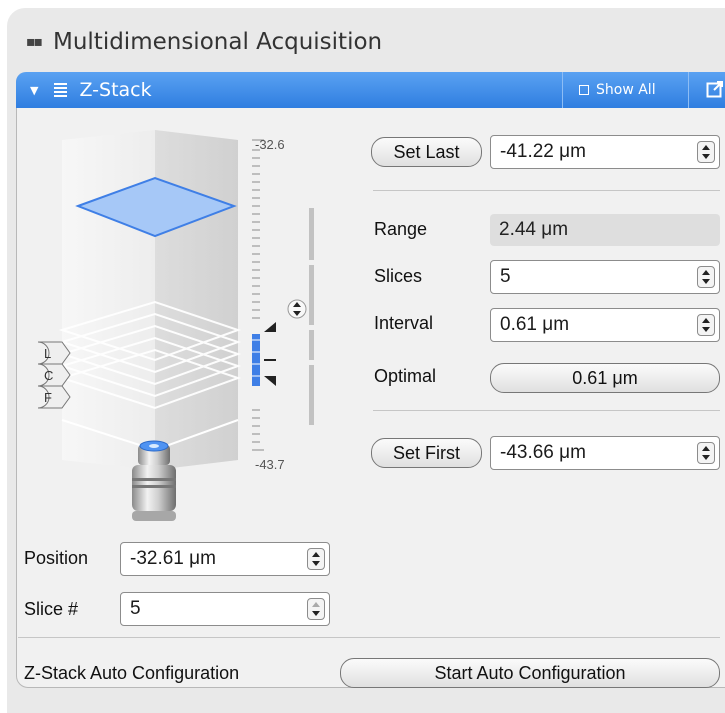 The width and height of the screenshot is (725, 713). What do you see at coordinates (401, 229) in the screenshot?
I see `range-label: Range` at bounding box center [401, 229].